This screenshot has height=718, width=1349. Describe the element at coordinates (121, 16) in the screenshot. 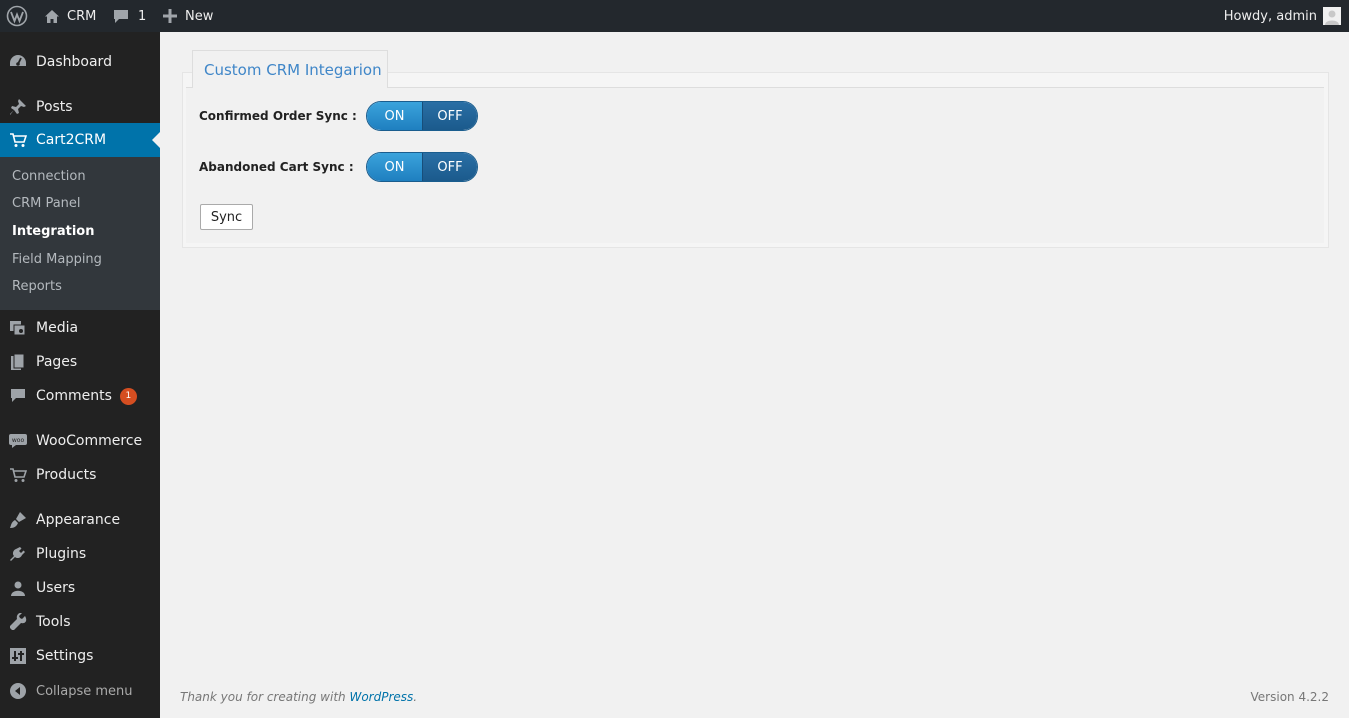

I see `comment-bubble-icon` at that location.